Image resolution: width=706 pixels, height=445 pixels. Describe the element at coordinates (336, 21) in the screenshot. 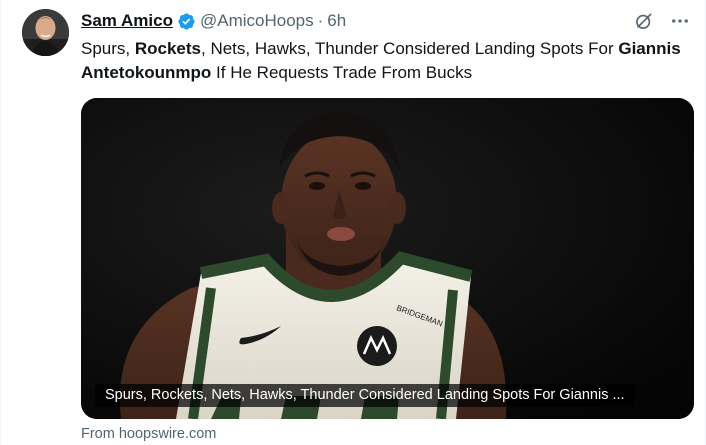

I see `tweet-timestamp: 6h` at that location.